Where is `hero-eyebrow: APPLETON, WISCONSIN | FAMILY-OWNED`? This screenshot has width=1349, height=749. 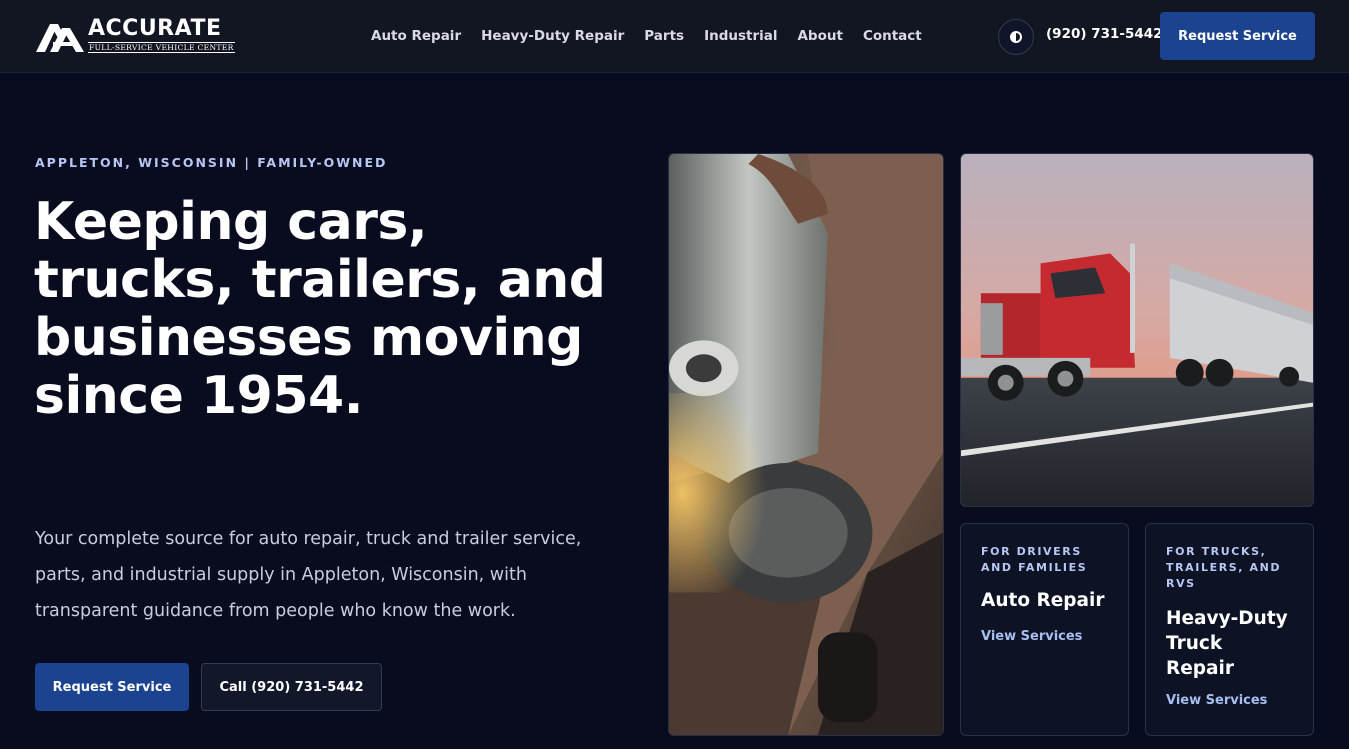
hero-eyebrow: APPLETON, WISCONSIN | FAMILY-OWNED is located at coordinates (211, 162).